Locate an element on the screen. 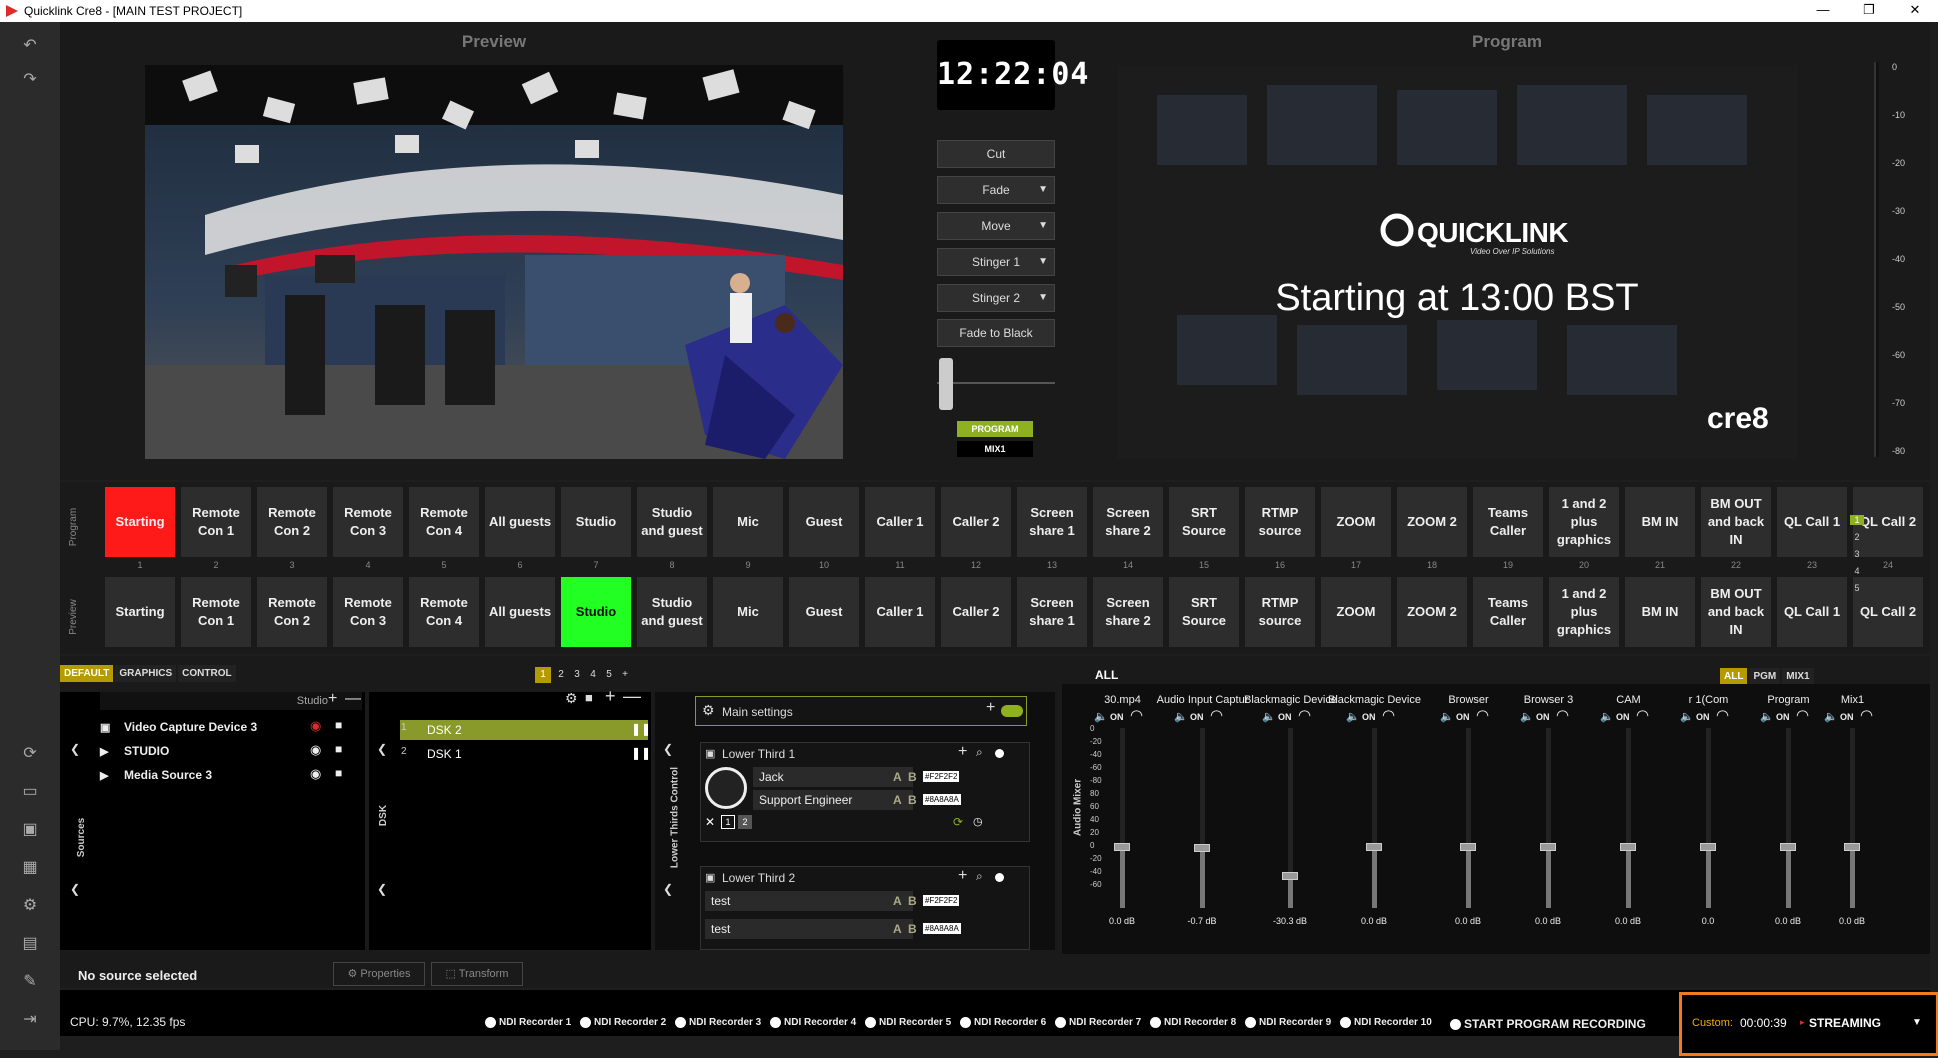 This screenshot has width=1938, height=1058. preview-source-button: Studio is located at coordinates (596, 612).